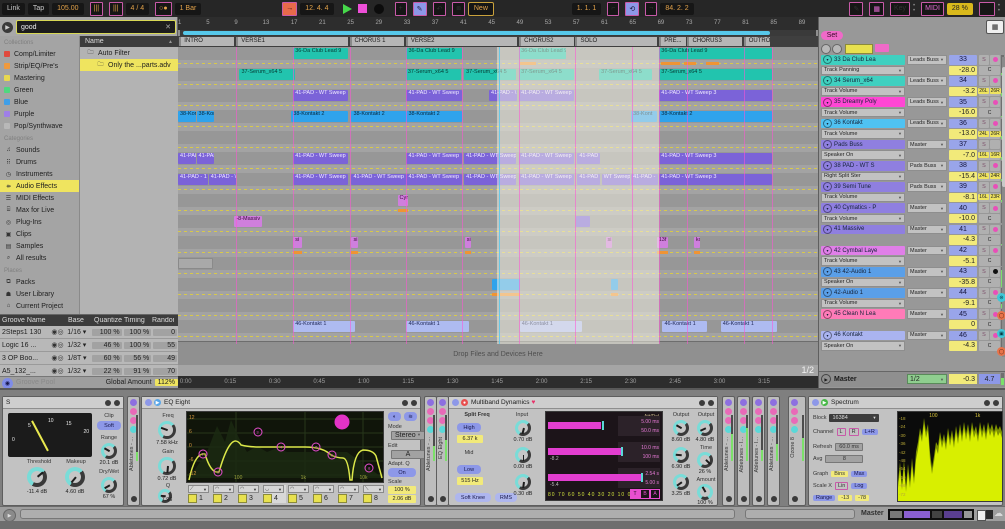 The image size is (1005, 529). Describe the element at coordinates (963, 112) in the screenshot. I see `track-volume-field: -16.0` at that location.